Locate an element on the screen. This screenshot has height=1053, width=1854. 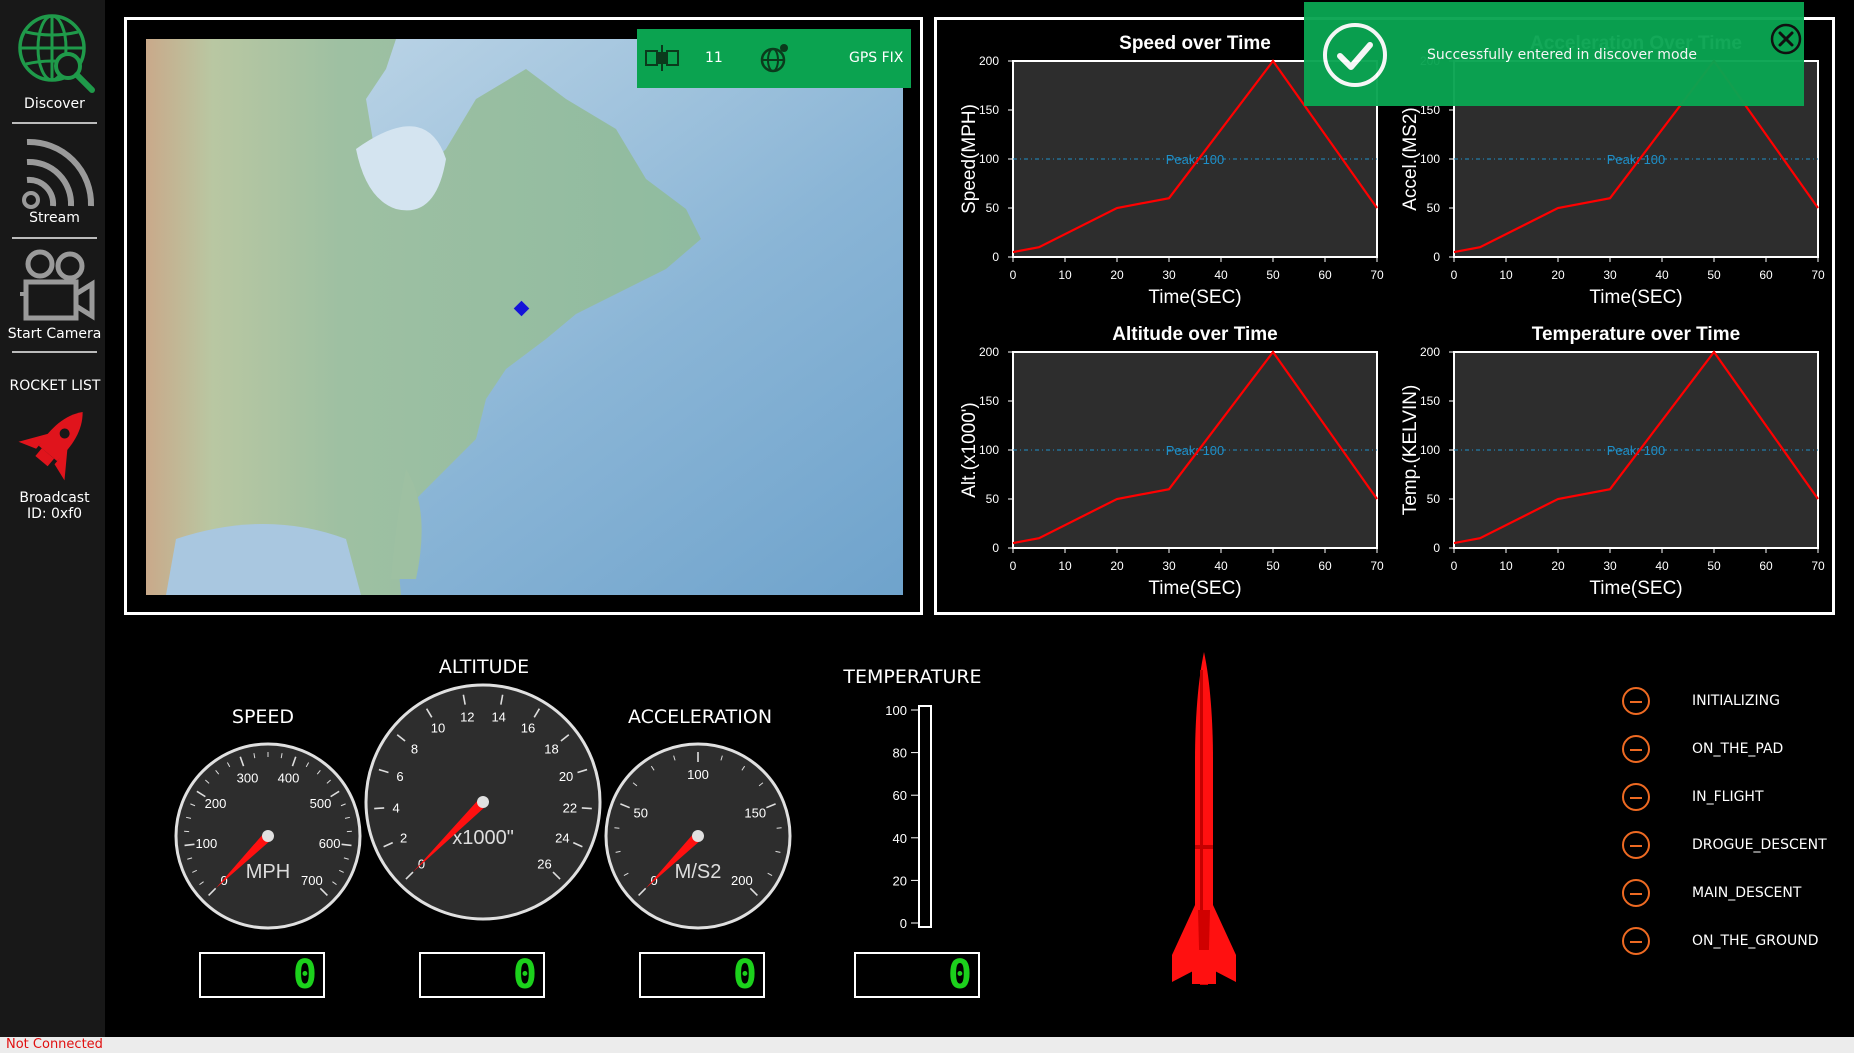
speed-gauge: 0100200300400500600700MPH is located at coordinates (268, 836).